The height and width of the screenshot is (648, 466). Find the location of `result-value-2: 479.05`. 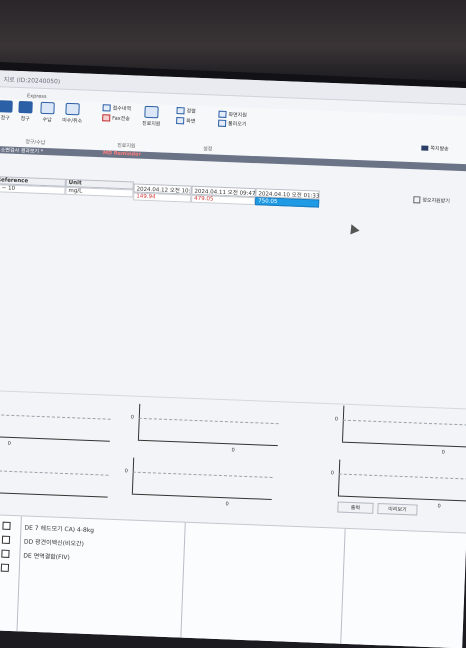

result-value-2: 479.05 is located at coordinates (223, 200).